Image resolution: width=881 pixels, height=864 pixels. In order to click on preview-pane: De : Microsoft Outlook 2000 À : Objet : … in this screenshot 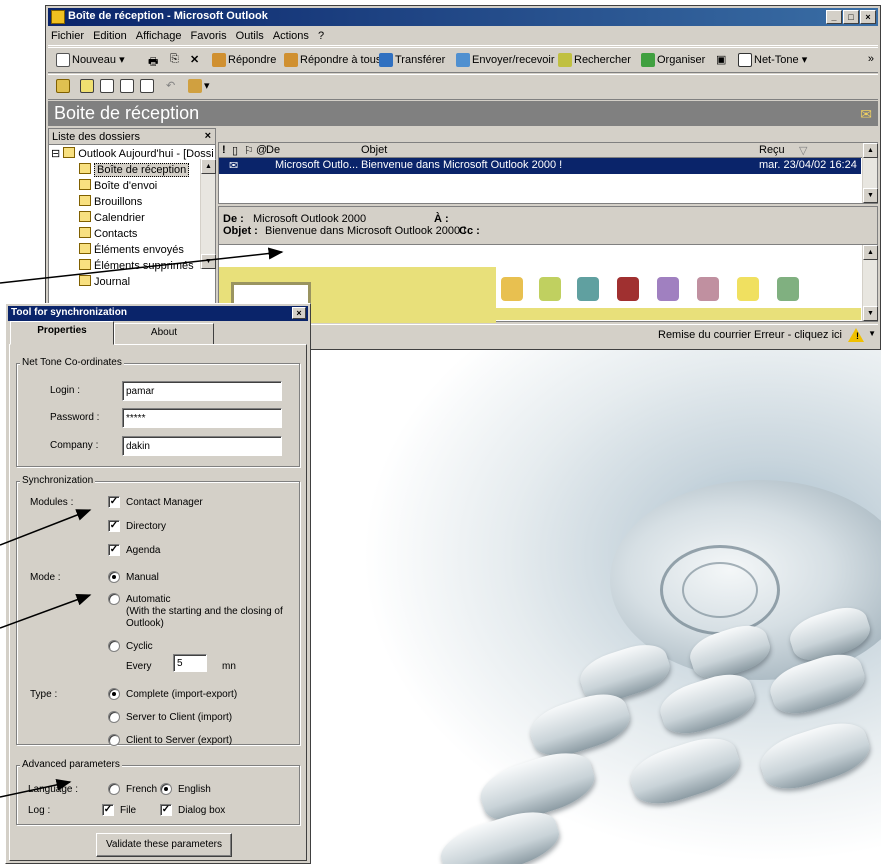, I will do `click(548, 269)`.